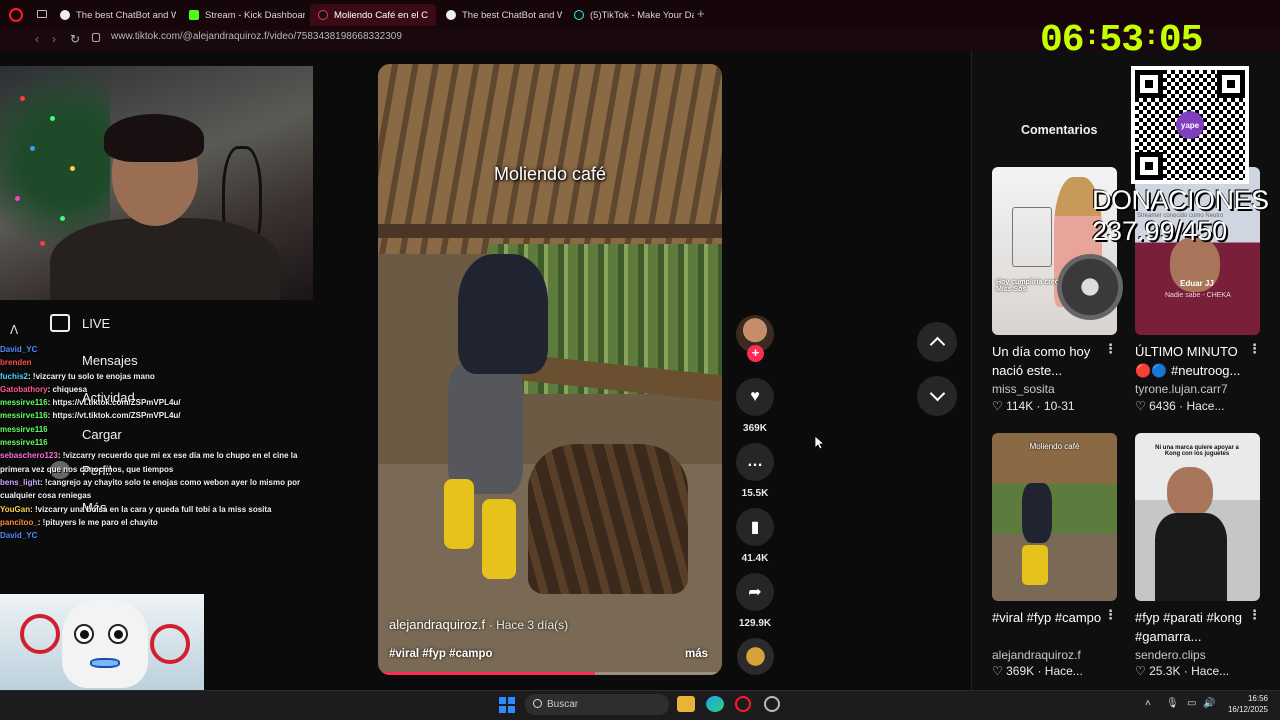 Image resolution: width=1280 pixels, height=720 pixels. Describe the element at coordinates (755, 353) in the screenshot. I see `follow-plus-icon: +` at that location.